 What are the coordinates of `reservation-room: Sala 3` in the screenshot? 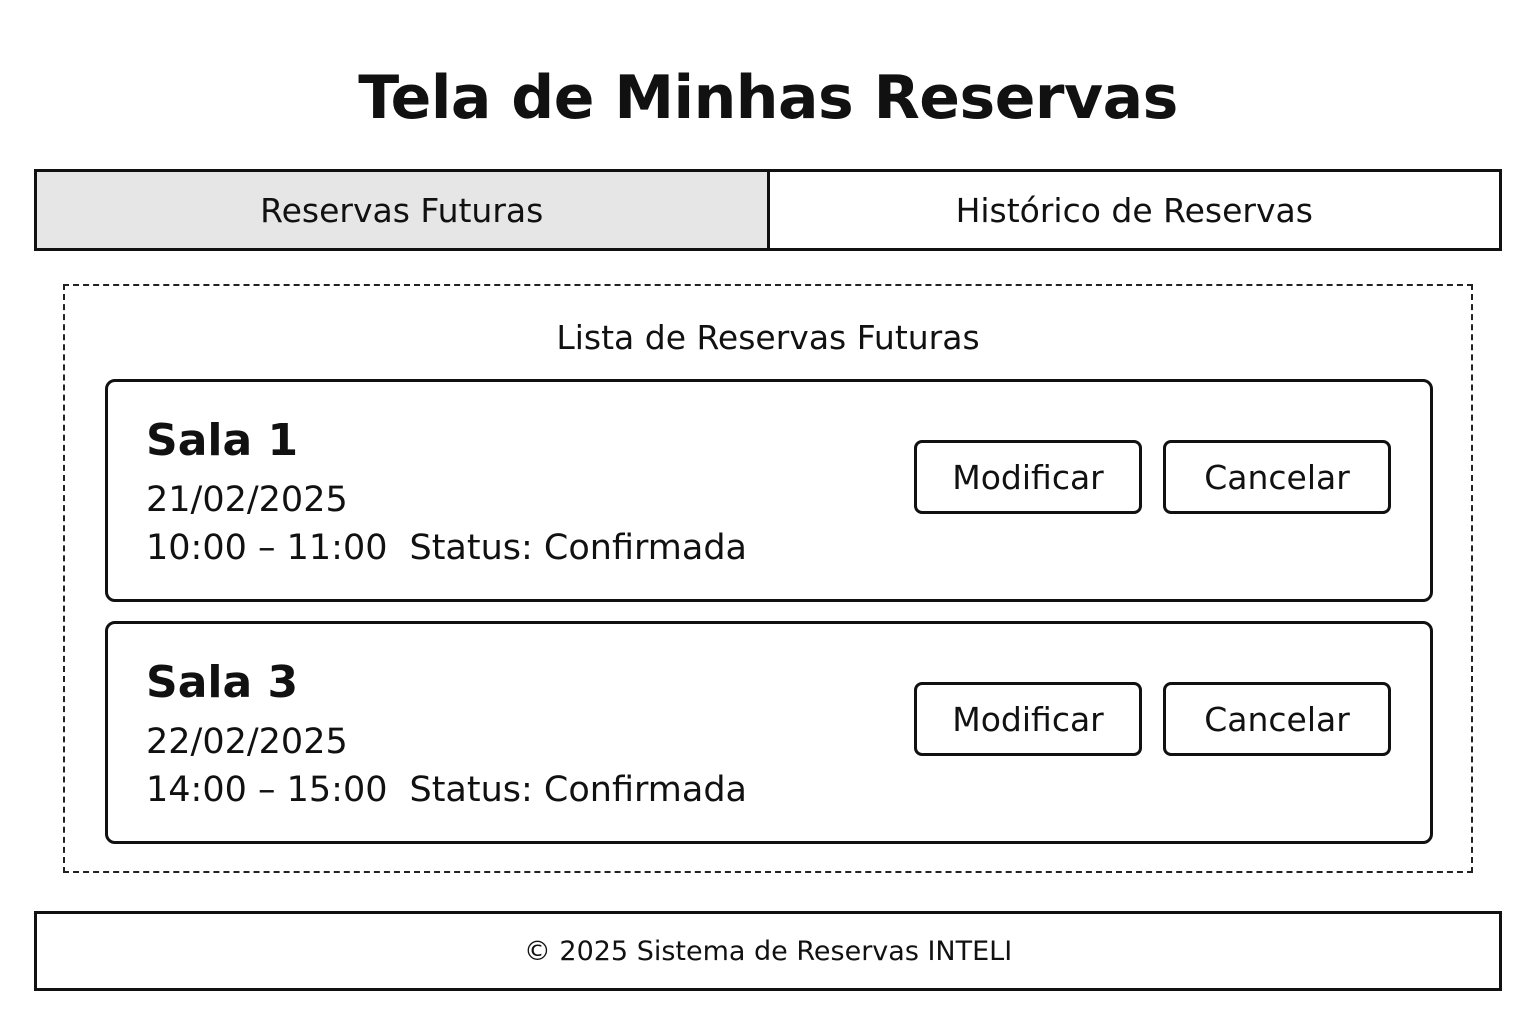 It's located at (222, 682).